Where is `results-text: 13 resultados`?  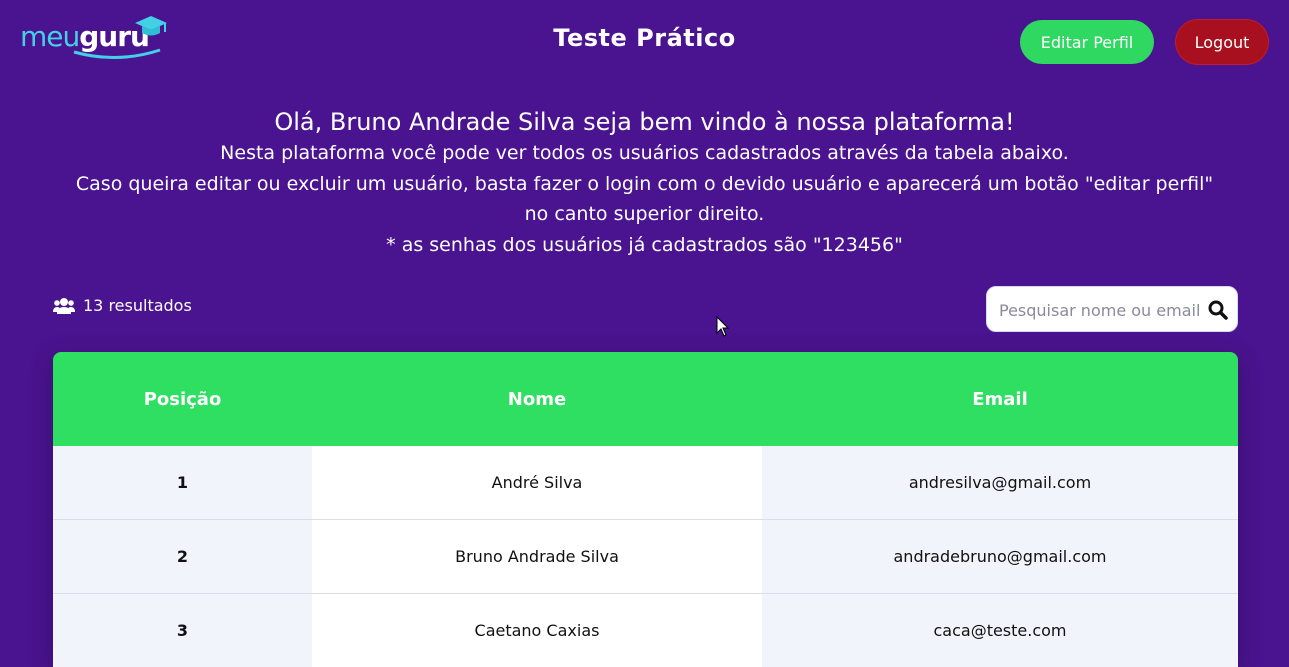 results-text: 13 resultados is located at coordinates (137, 305).